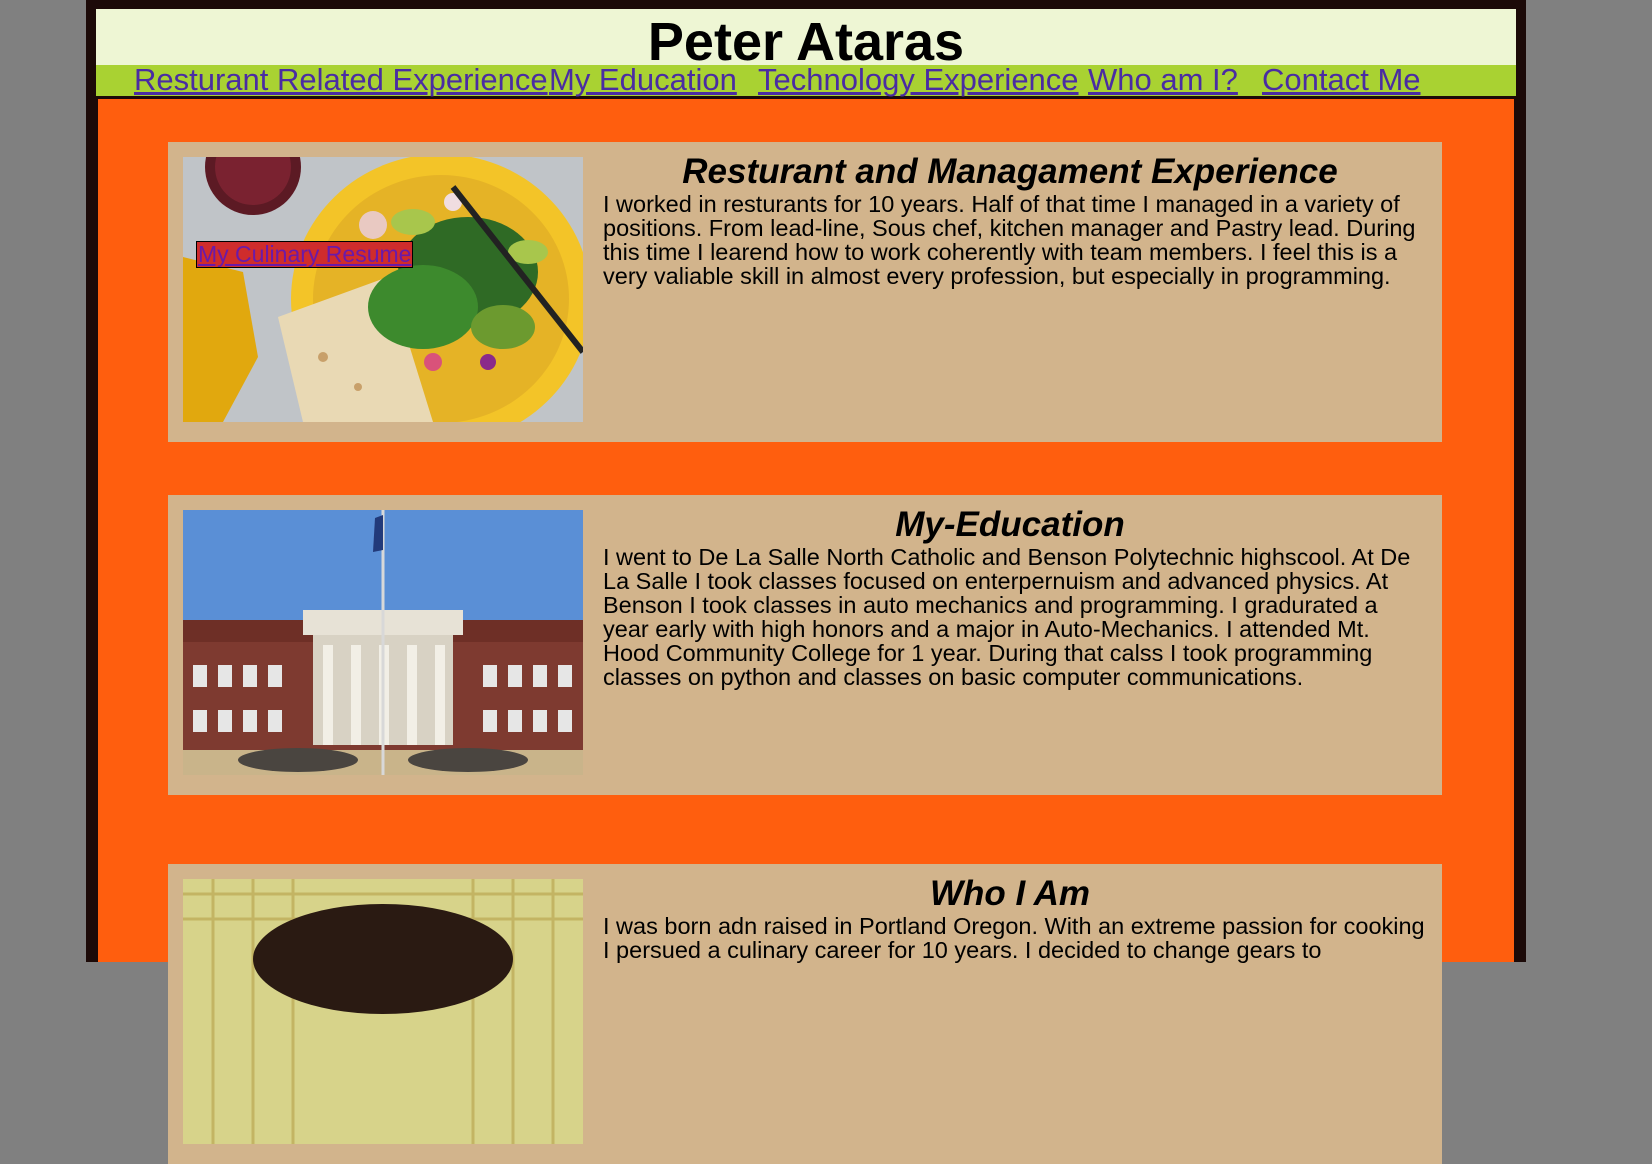  Describe the element at coordinates (383, 289) in the screenshot. I see `food-plate-image: My Culinary Resume` at that location.